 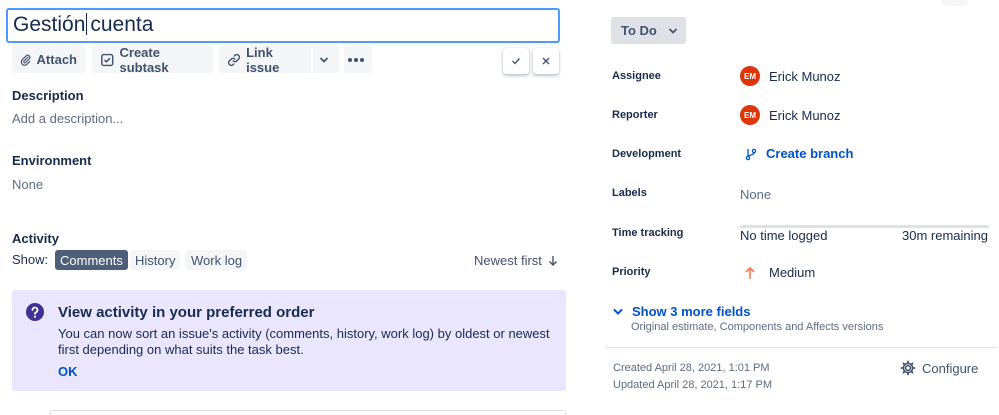 I want to click on create-subtask-label: Create subtask, so click(x=144, y=59).